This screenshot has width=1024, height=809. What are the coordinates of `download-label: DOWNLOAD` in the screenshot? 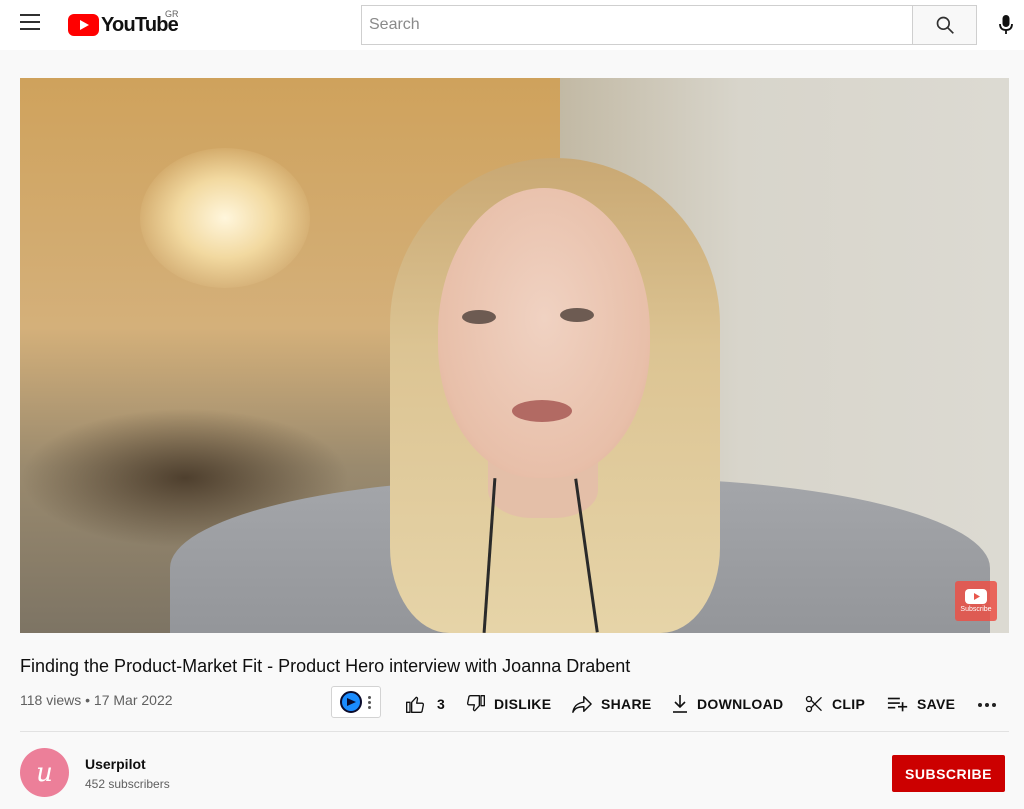 It's located at (740, 704).